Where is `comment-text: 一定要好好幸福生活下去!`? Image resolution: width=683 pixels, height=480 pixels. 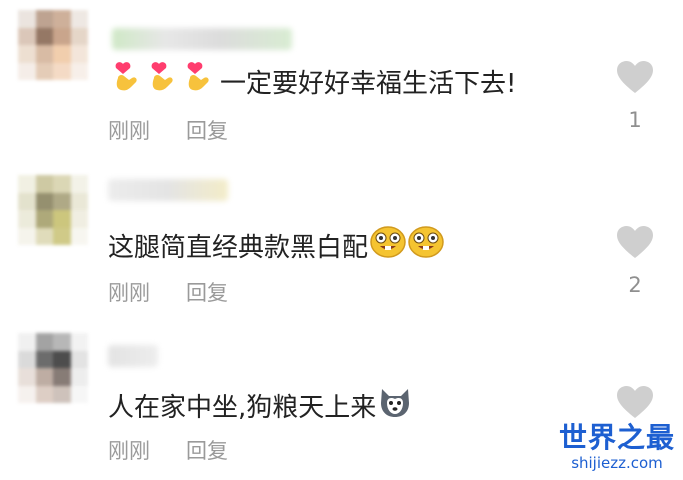
comment-text: 一定要好好幸福生活下去! is located at coordinates (312, 81).